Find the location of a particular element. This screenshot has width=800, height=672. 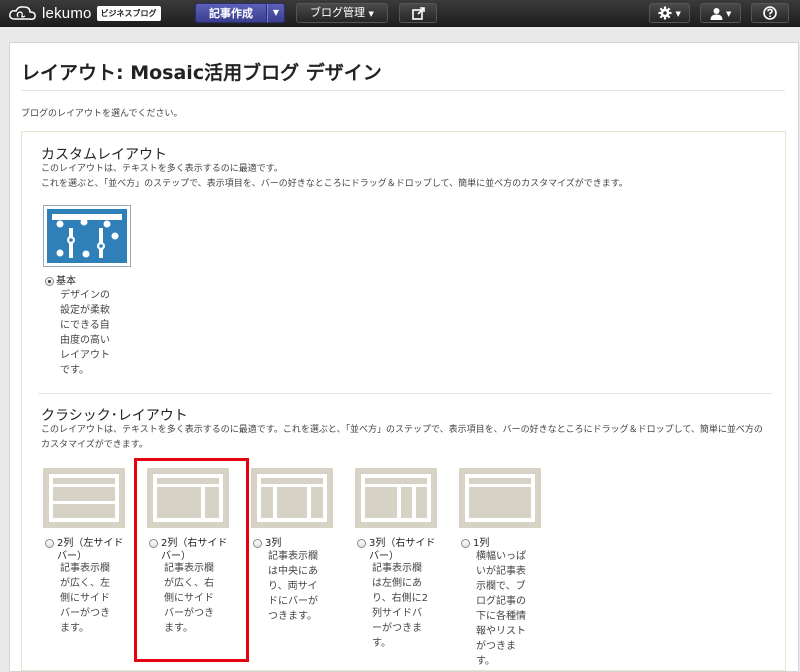

layout-thumb-1col is located at coordinates (500, 498).